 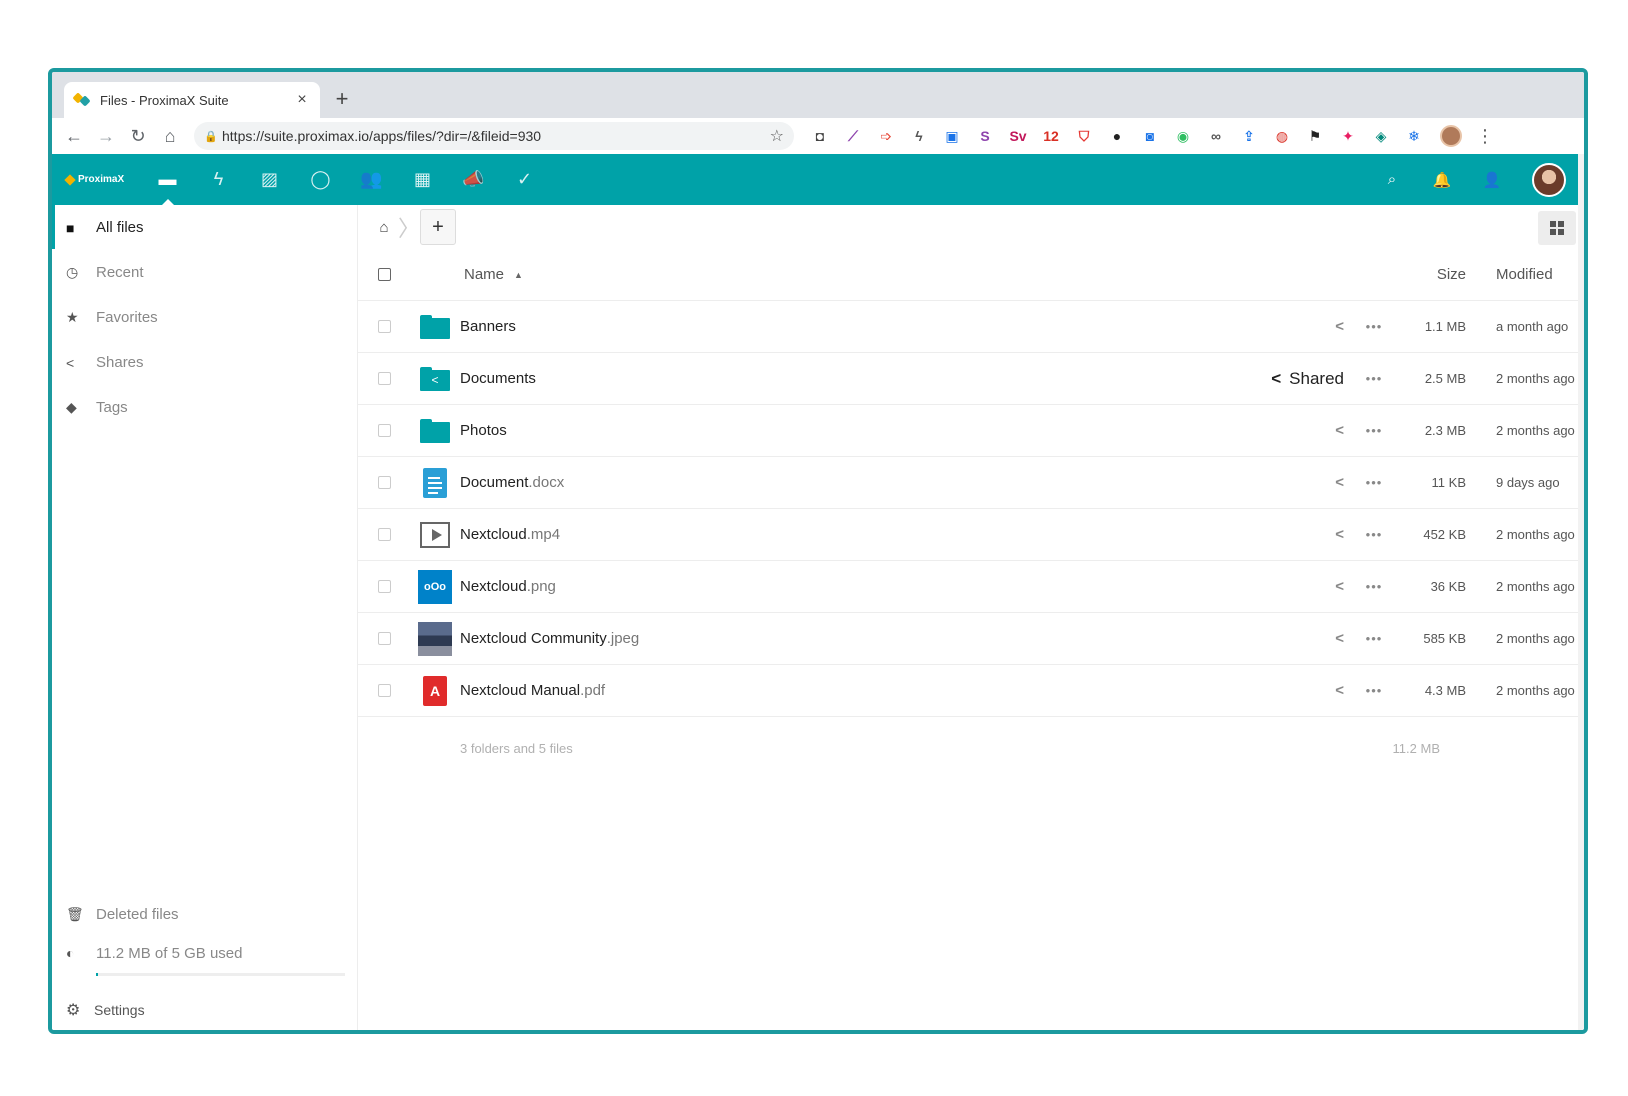 I want to click on arrow-ext-icon: ➩, so click(x=886, y=136).